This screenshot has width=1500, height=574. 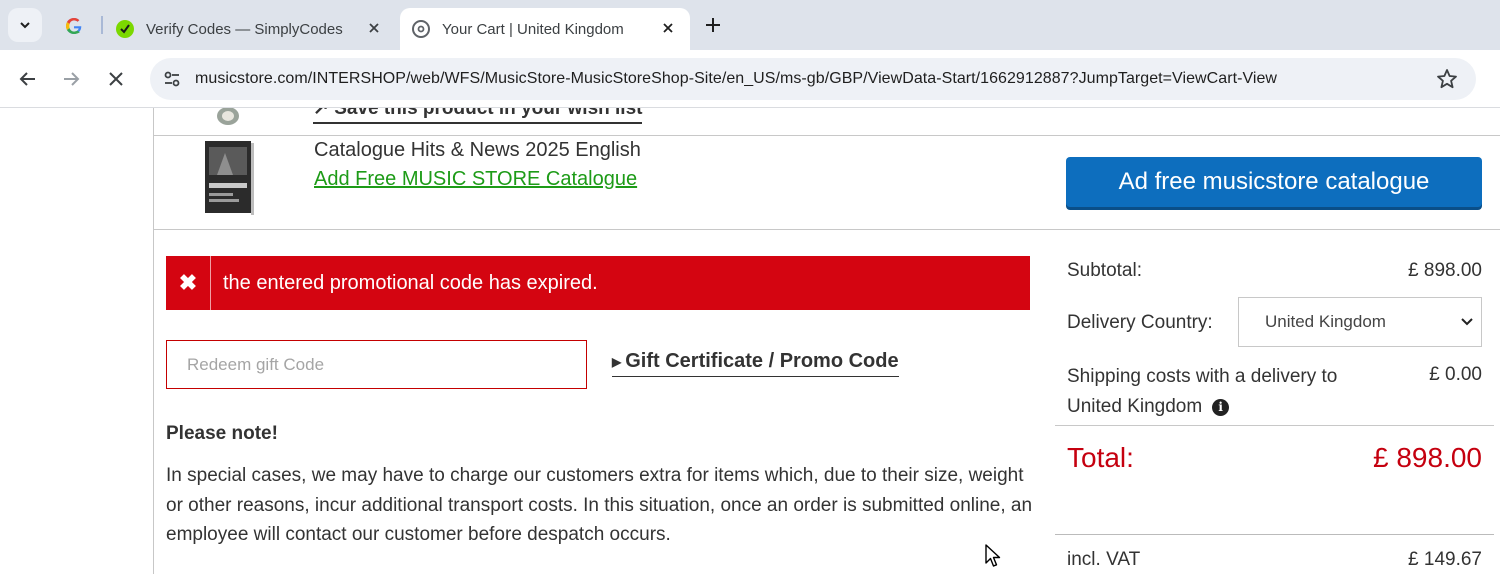 What do you see at coordinates (478, 116) in the screenshot?
I see `save-to-wishlist-link: ↗ Save this product in your wish list` at bounding box center [478, 116].